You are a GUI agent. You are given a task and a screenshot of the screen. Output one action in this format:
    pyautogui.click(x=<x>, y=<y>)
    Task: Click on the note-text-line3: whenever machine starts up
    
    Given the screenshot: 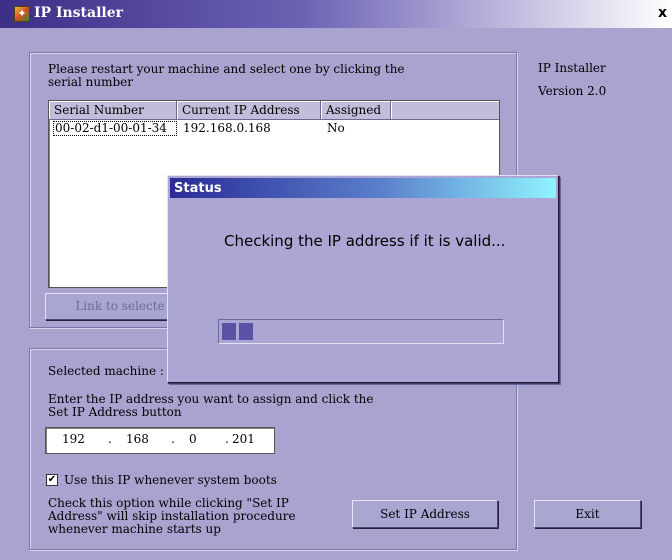 What is the action you would take?
    pyautogui.click(x=134, y=529)
    